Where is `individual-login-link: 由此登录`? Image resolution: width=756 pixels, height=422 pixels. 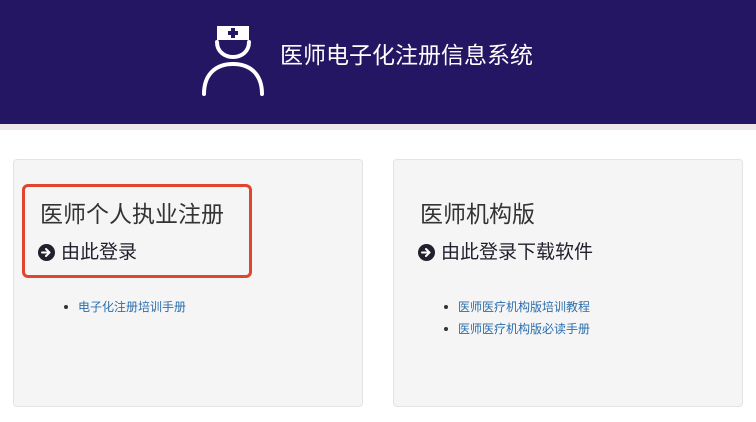 individual-login-link: 由此登录 is located at coordinates (87, 252).